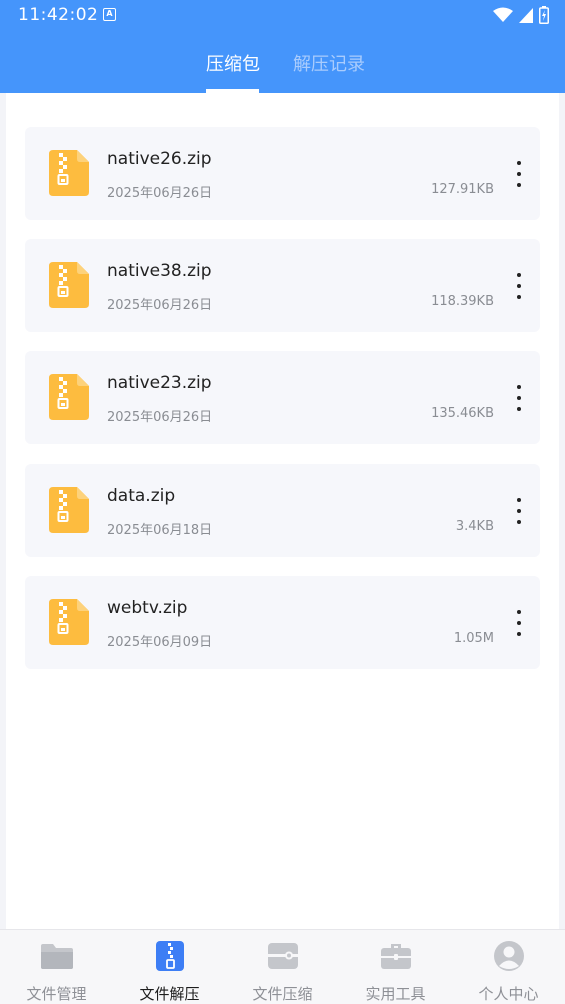 This screenshot has width=565, height=1004. What do you see at coordinates (159, 383) in the screenshot?
I see `file-name: native23.zip` at bounding box center [159, 383].